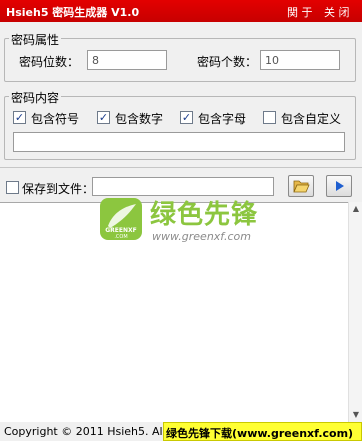 This screenshot has width=362, height=441. I want to click on run-button, so click(339, 186).